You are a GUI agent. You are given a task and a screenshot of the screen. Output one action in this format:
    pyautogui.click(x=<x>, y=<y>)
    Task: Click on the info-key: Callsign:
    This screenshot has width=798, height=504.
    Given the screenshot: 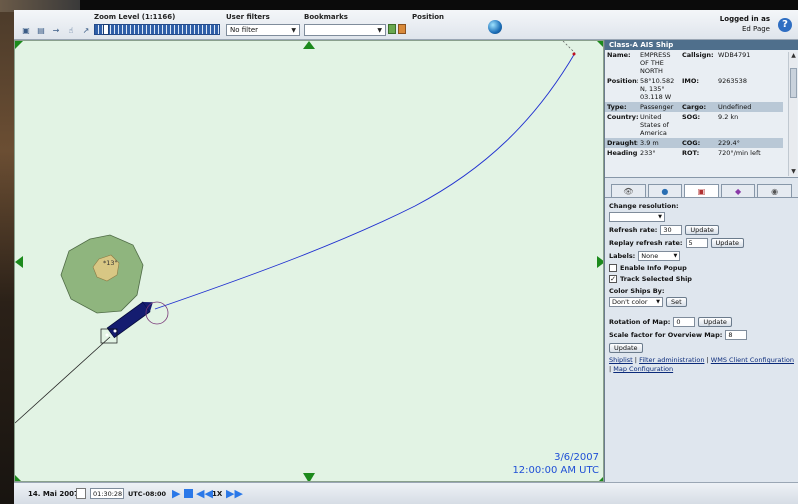 What is the action you would take?
    pyautogui.click(x=698, y=63)
    